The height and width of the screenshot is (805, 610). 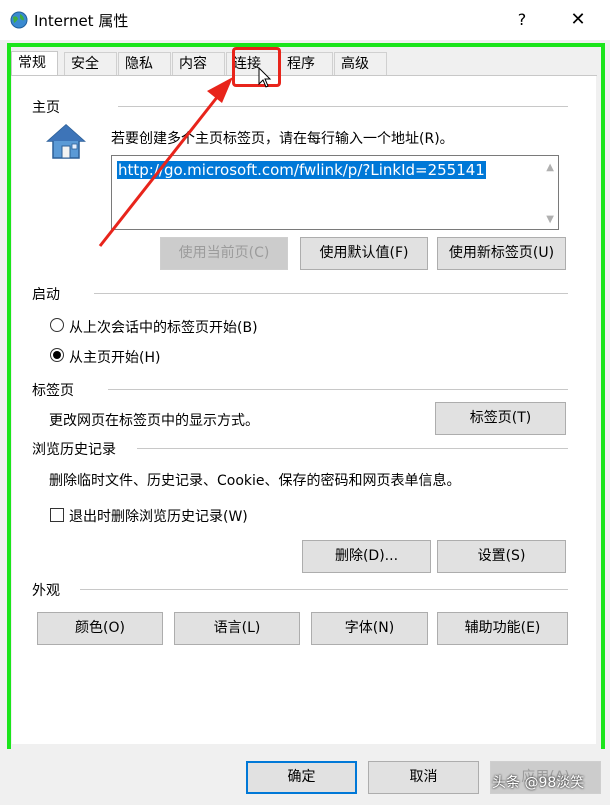 What do you see at coordinates (81, 21) in the screenshot?
I see `window-title: Internet 属性` at bounding box center [81, 21].